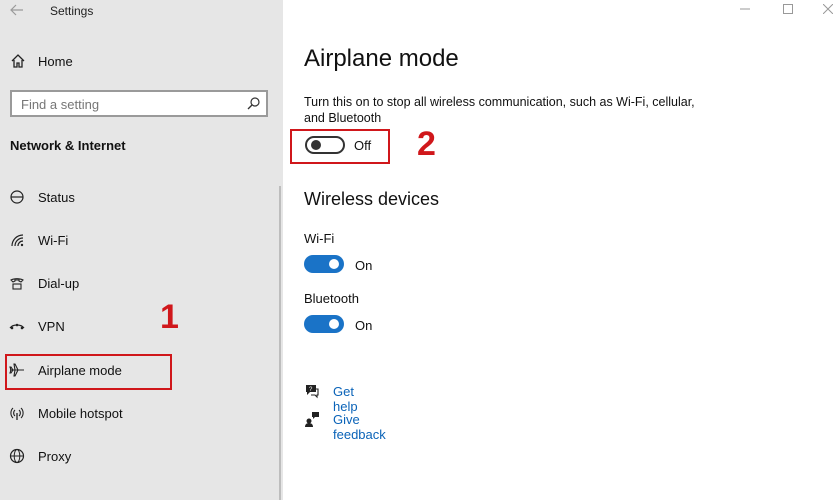  What do you see at coordinates (141, 61) in the screenshot?
I see `home-button: Home` at bounding box center [141, 61].